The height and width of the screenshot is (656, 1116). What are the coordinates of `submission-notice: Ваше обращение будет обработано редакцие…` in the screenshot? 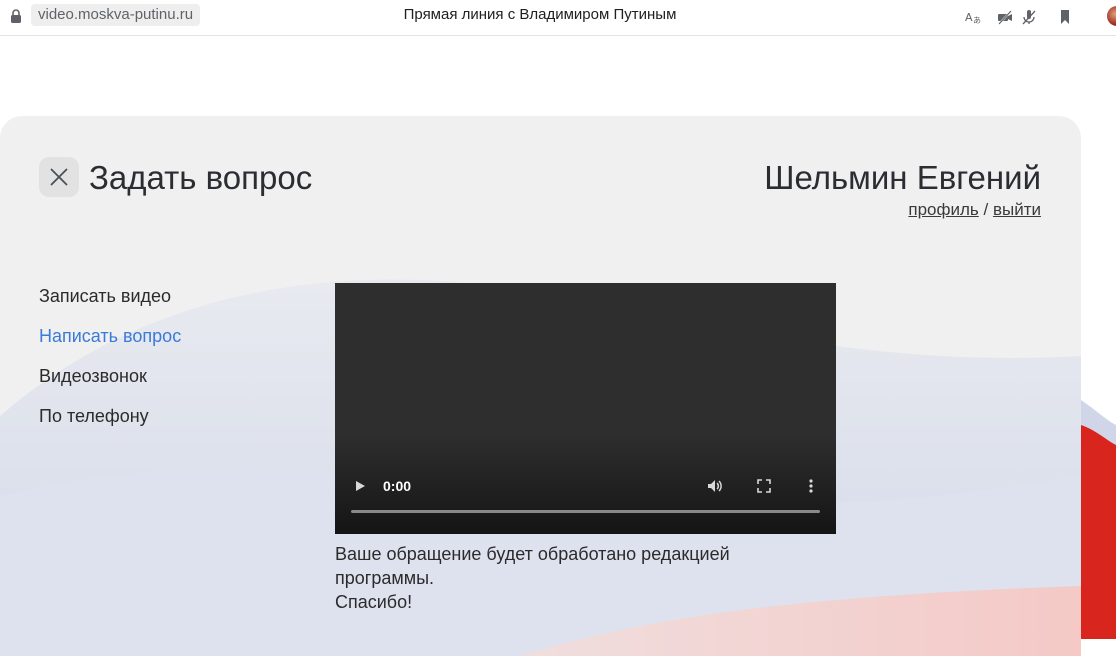 It's located at (555, 578).